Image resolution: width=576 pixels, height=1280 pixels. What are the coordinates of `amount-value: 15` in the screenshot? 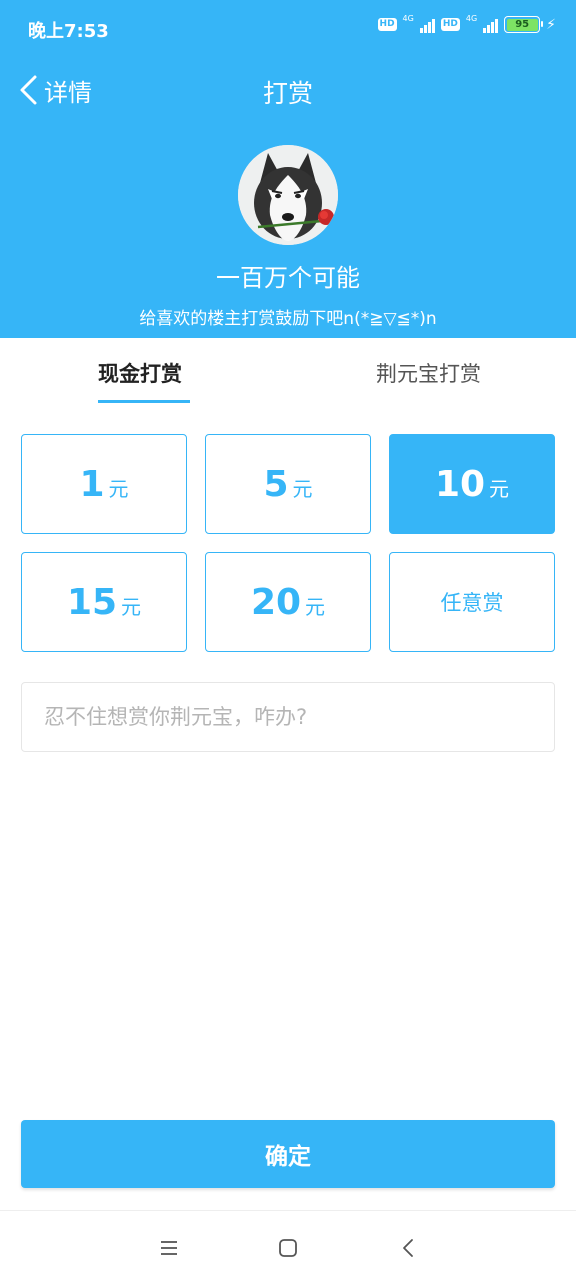 It's located at (92, 602).